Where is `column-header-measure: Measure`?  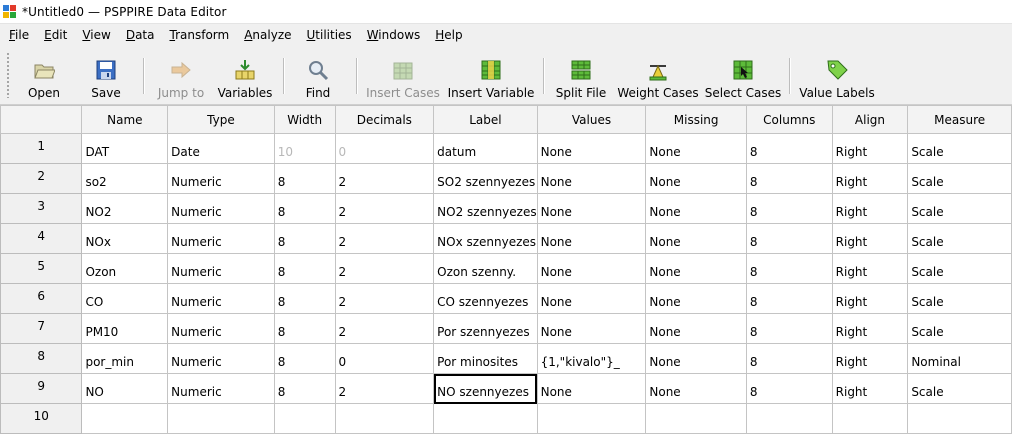
column-header-measure: Measure is located at coordinates (959, 119).